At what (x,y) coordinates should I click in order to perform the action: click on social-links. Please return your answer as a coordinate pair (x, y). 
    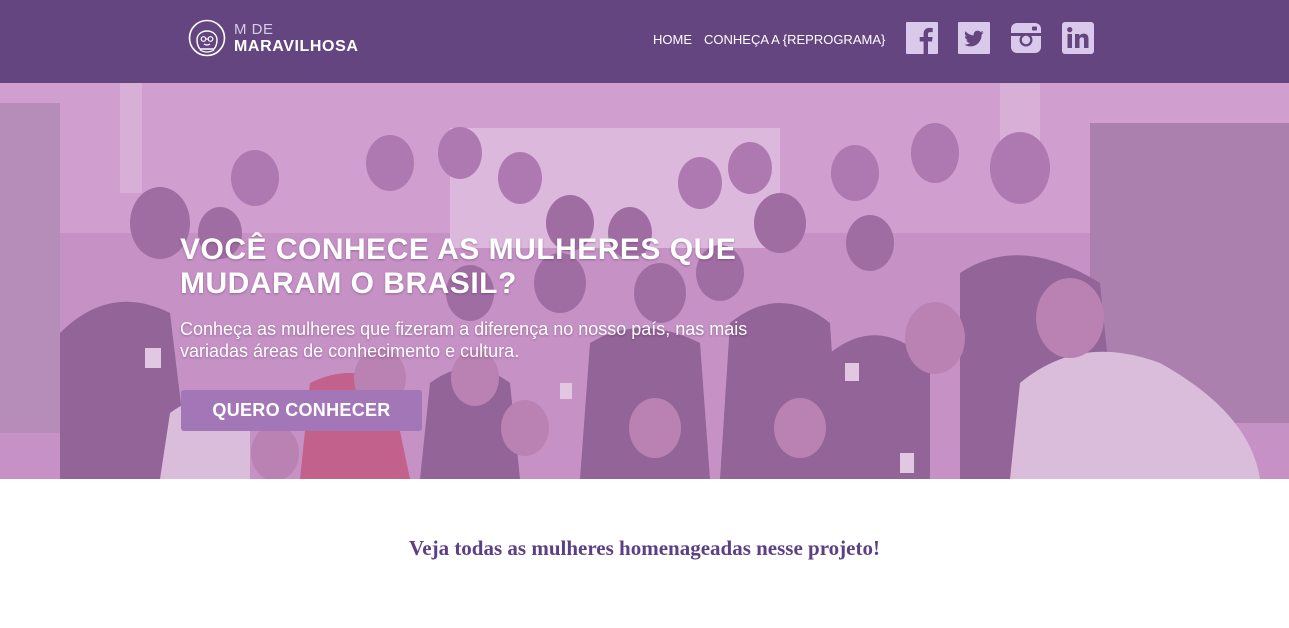
    Looking at the image, I should click on (1000, 38).